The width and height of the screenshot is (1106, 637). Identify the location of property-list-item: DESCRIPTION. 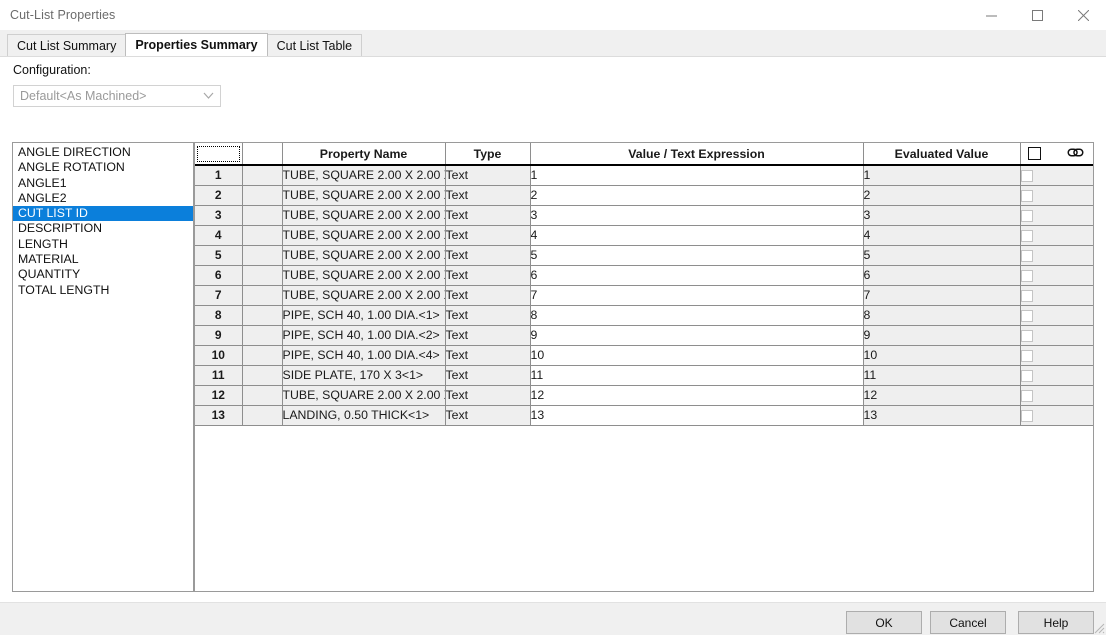
(103, 228).